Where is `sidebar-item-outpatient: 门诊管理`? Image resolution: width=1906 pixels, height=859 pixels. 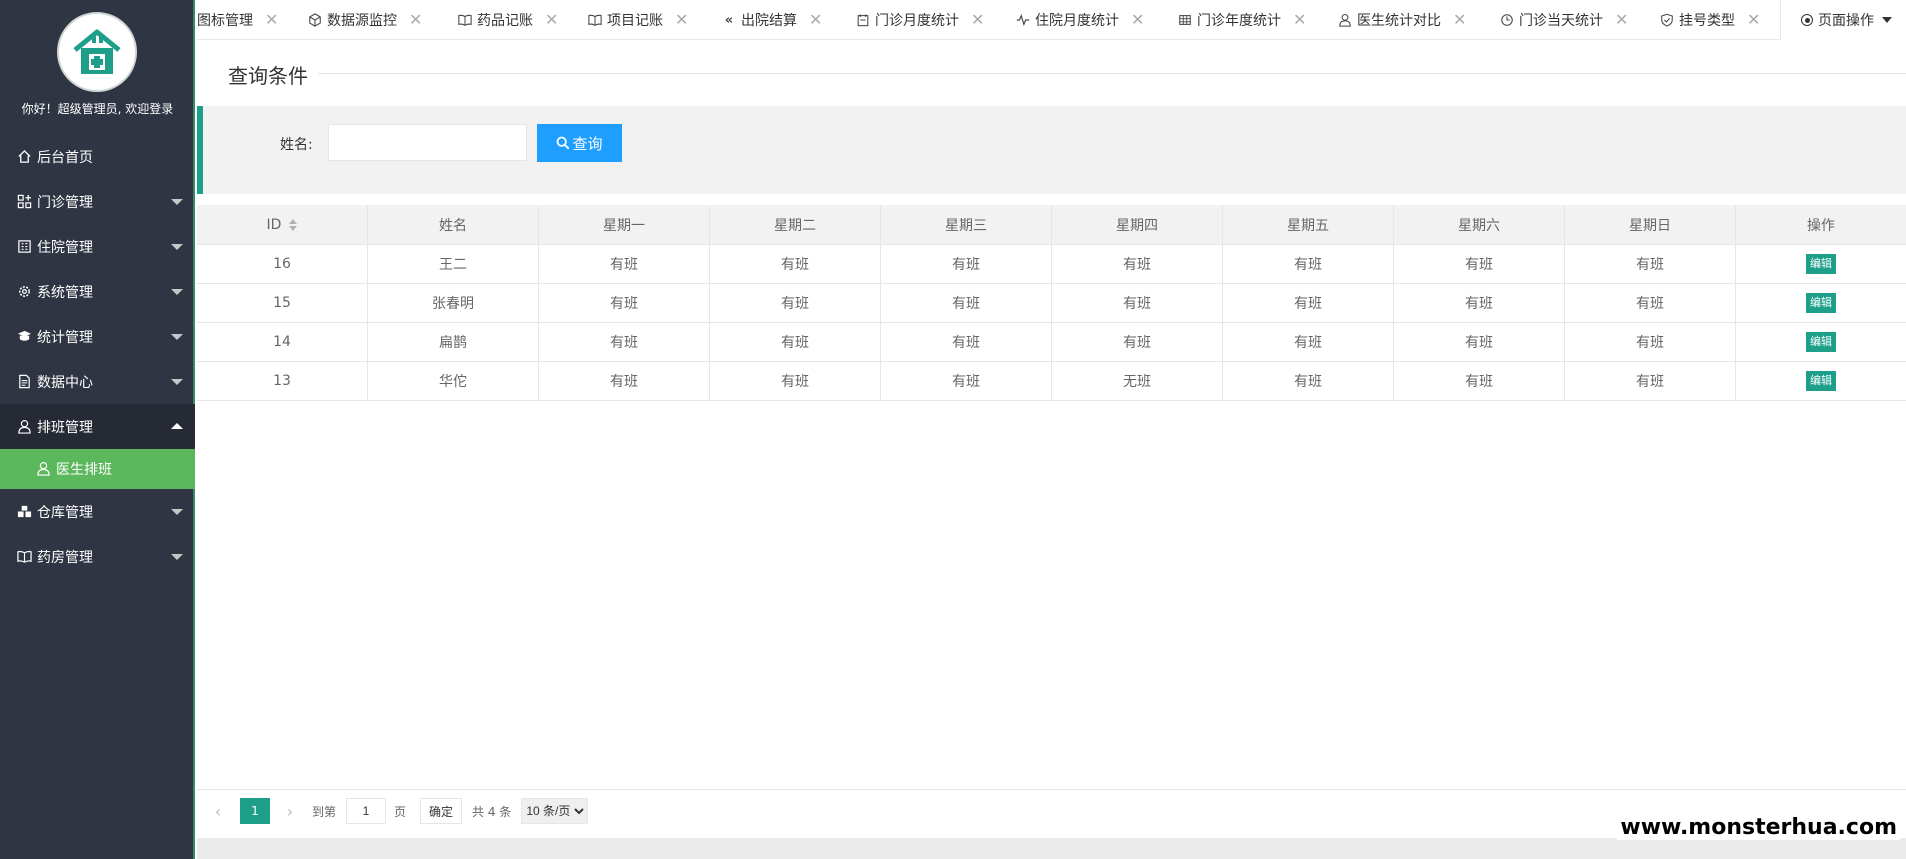
sidebar-item-outpatient: 门诊管理 is located at coordinates (97, 201).